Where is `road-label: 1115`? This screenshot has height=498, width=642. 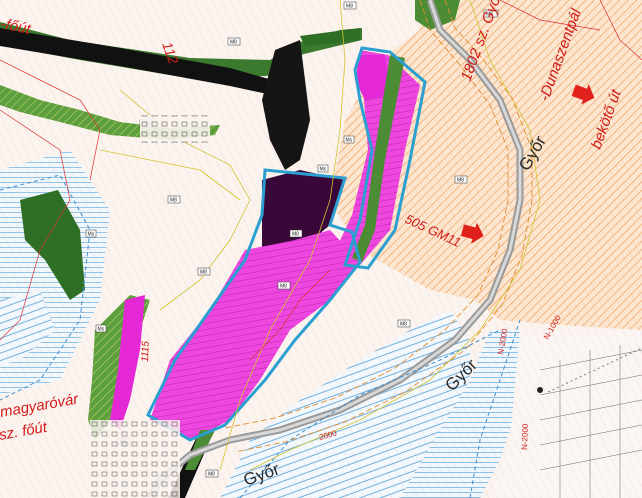
road-label: 1115 is located at coordinates (146, 352).